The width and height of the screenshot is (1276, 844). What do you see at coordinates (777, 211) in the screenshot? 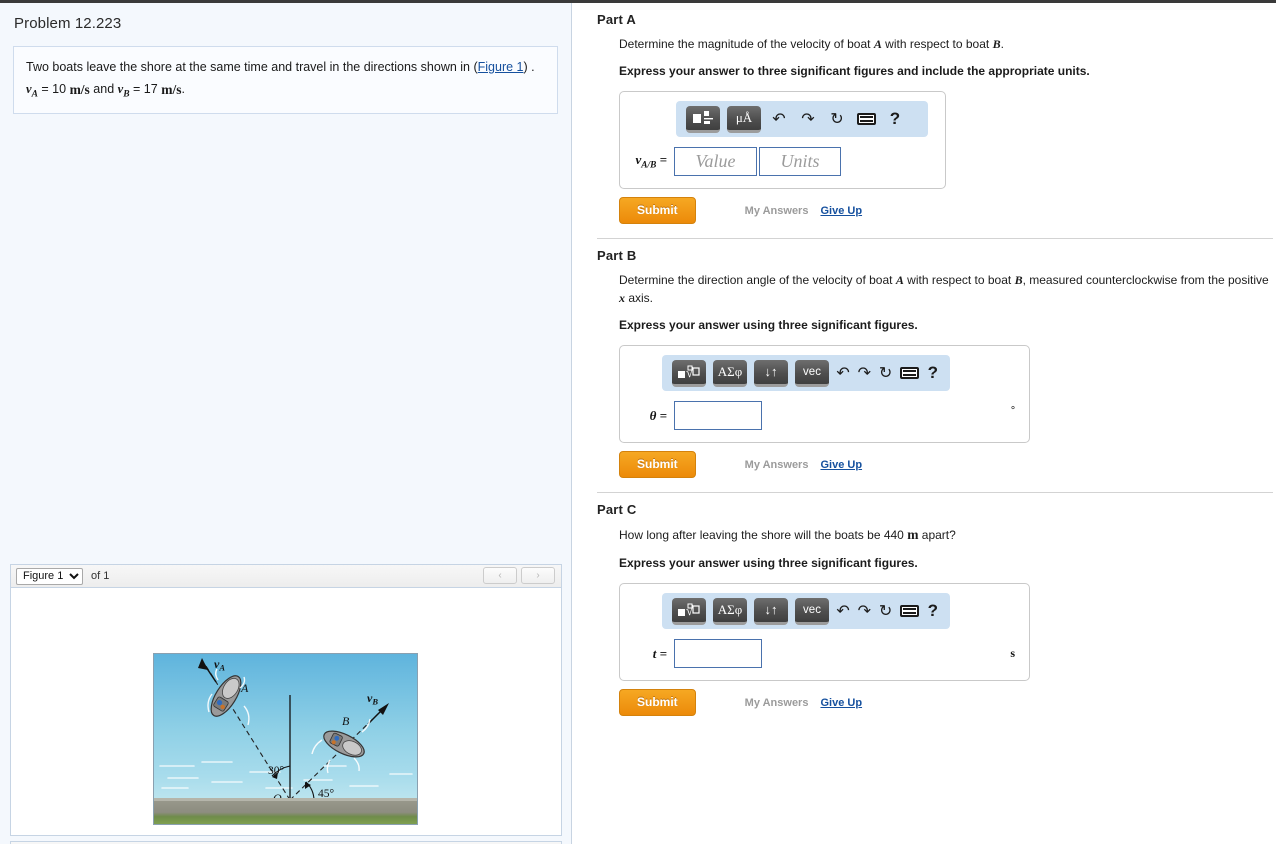
I see `part-a-my-answers-link: My Answers` at bounding box center [777, 211].